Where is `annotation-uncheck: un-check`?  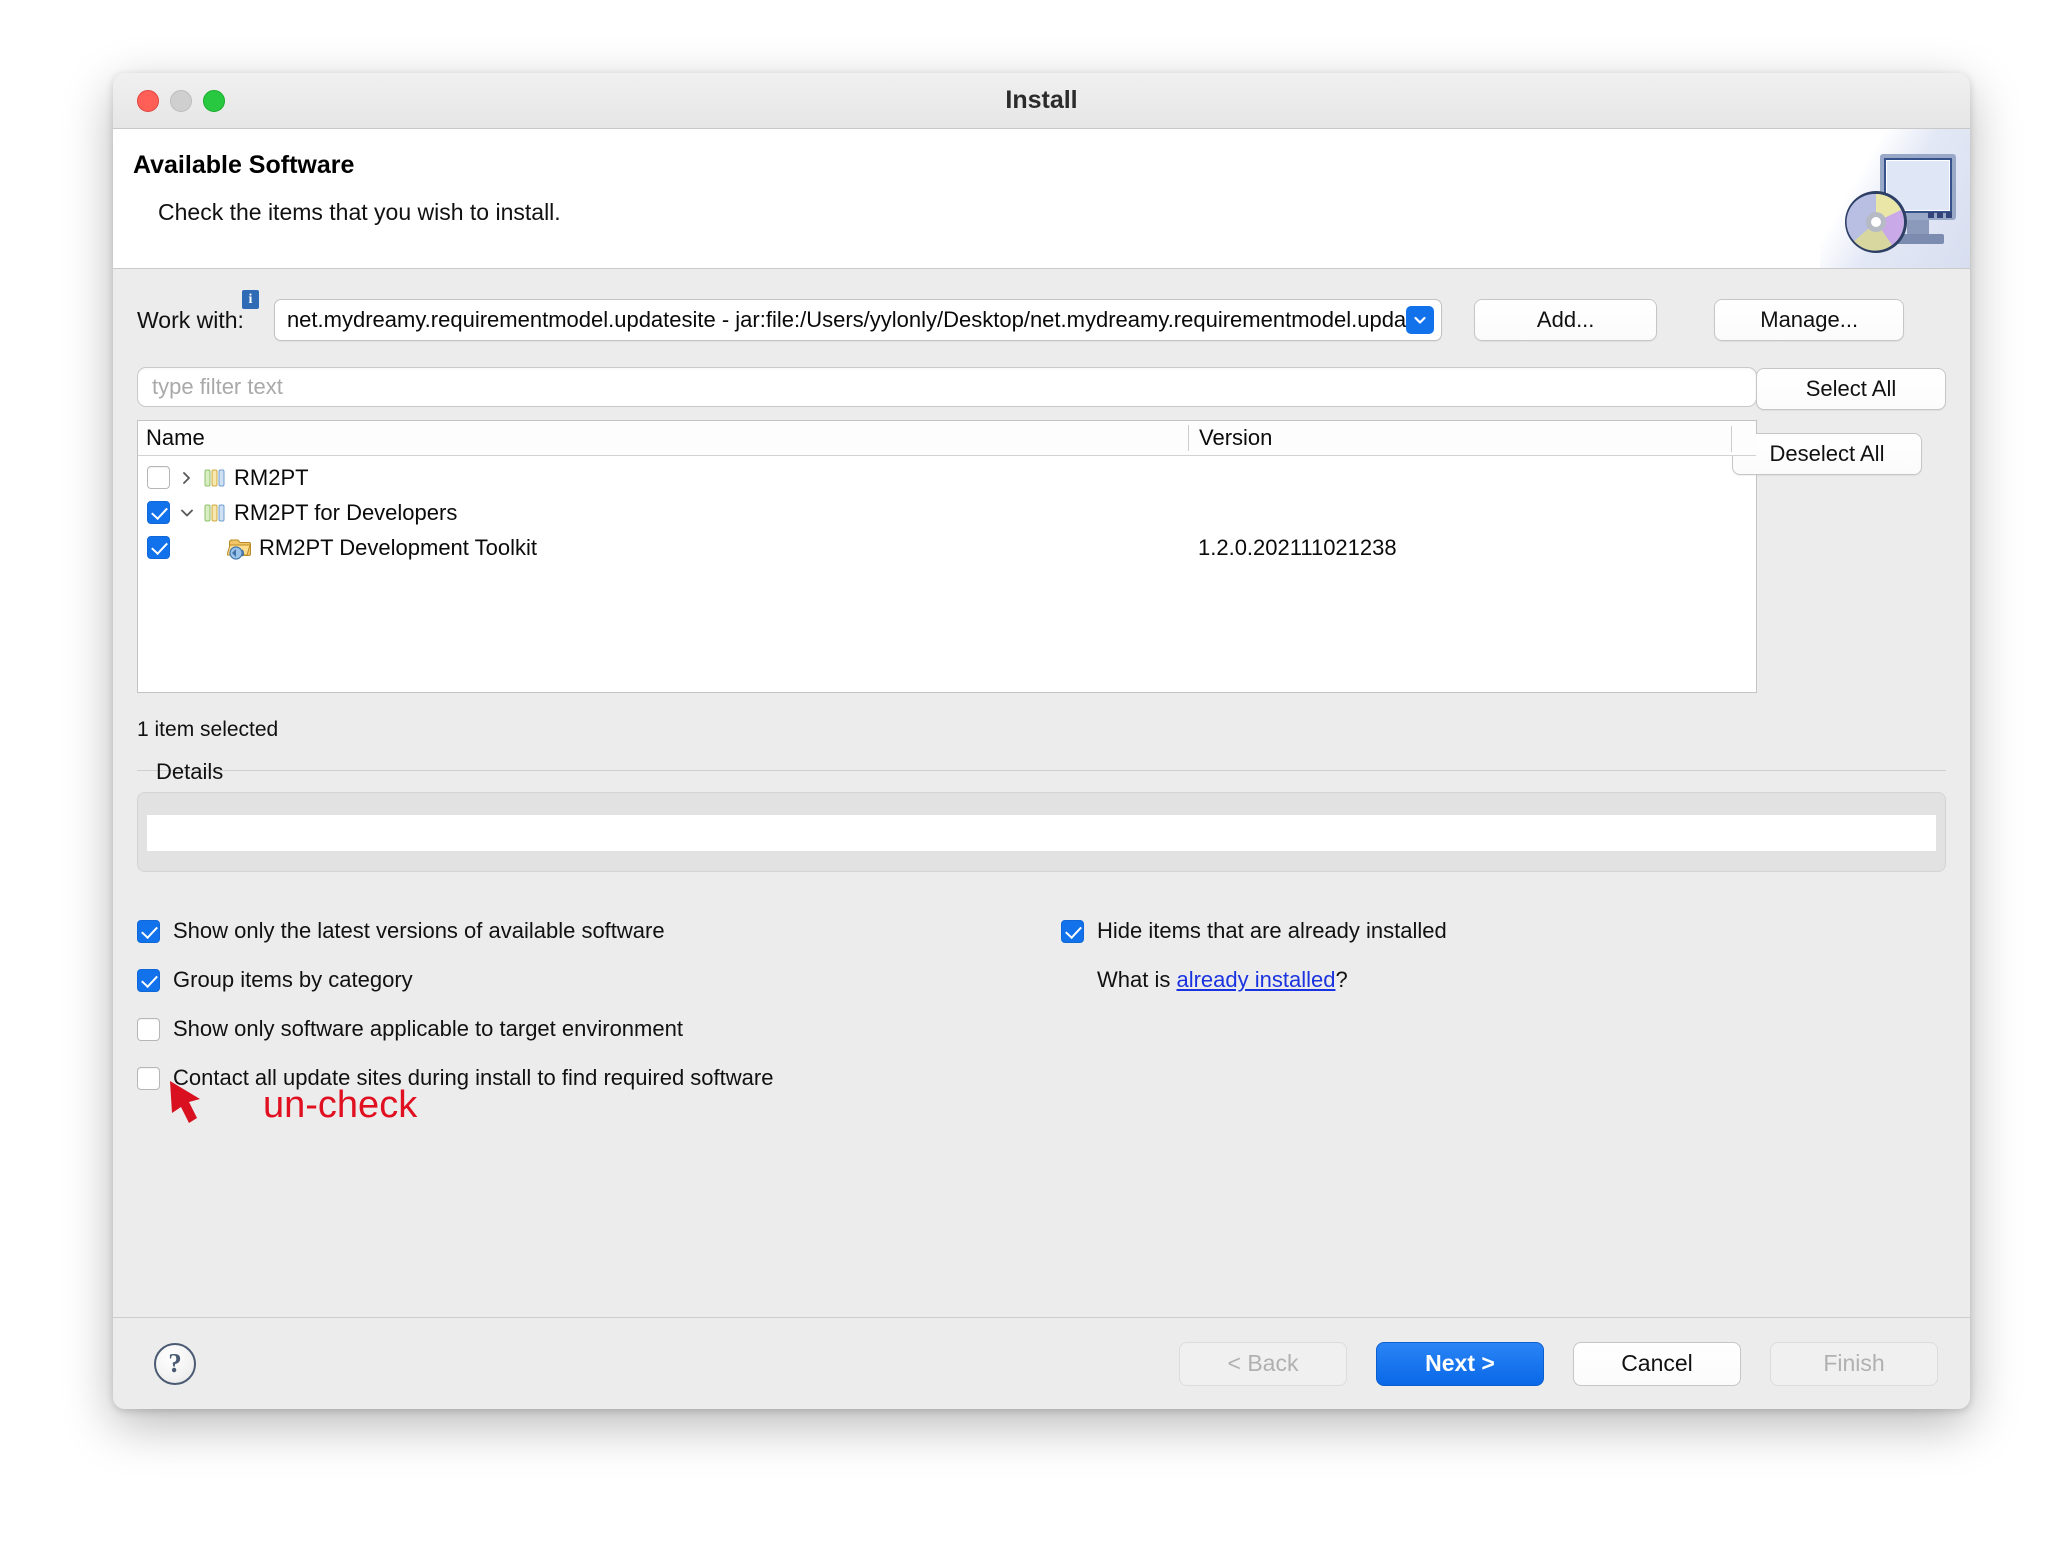
annotation-uncheck: un-check is located at coordinates (292, 1105).